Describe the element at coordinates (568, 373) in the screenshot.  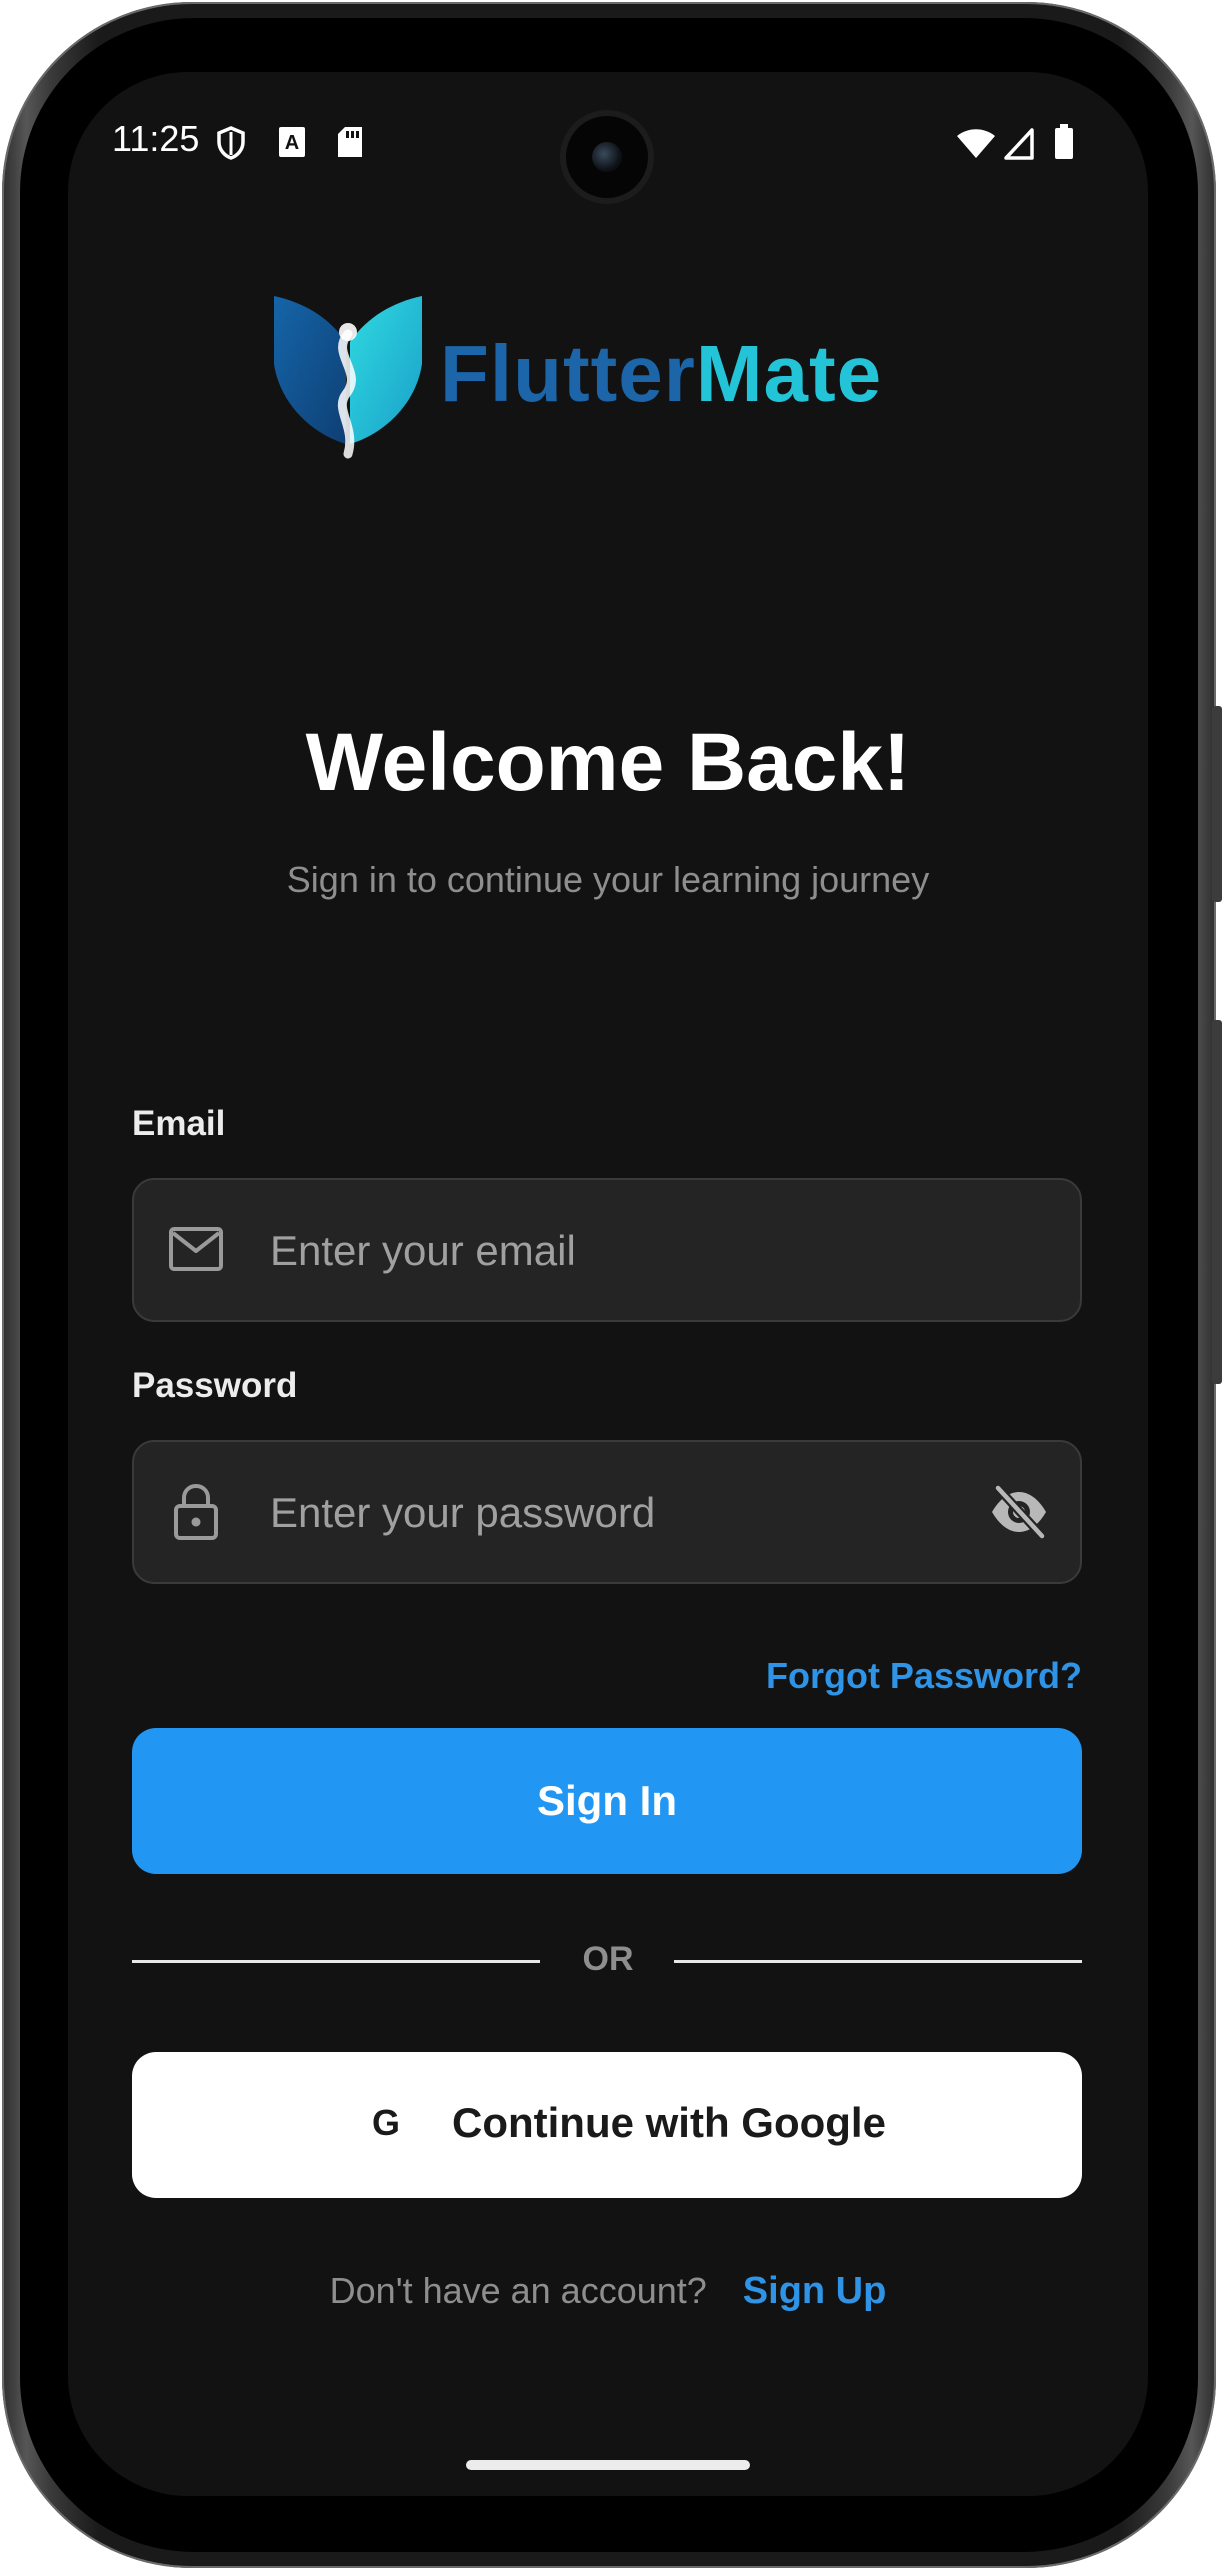
I see `brand-name-part1: Flutter` at that location.